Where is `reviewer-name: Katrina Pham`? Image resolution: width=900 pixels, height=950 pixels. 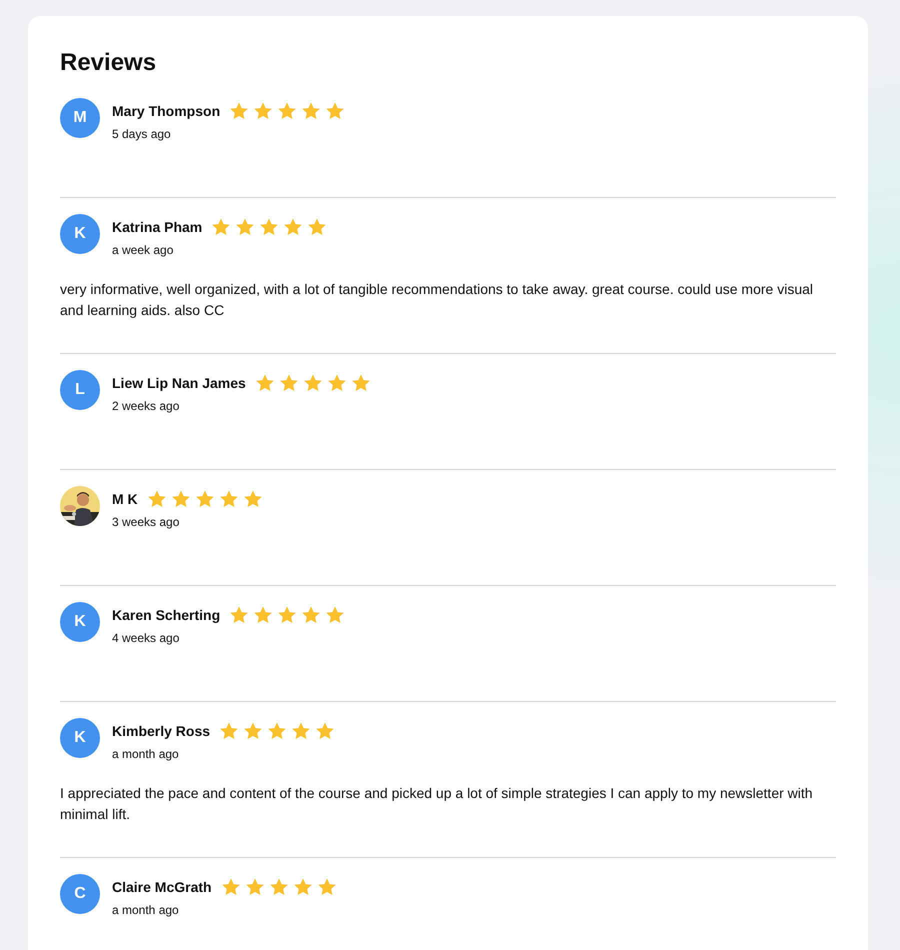
reviewer-name: Katrina Pham is located at coordinates (157, 227).